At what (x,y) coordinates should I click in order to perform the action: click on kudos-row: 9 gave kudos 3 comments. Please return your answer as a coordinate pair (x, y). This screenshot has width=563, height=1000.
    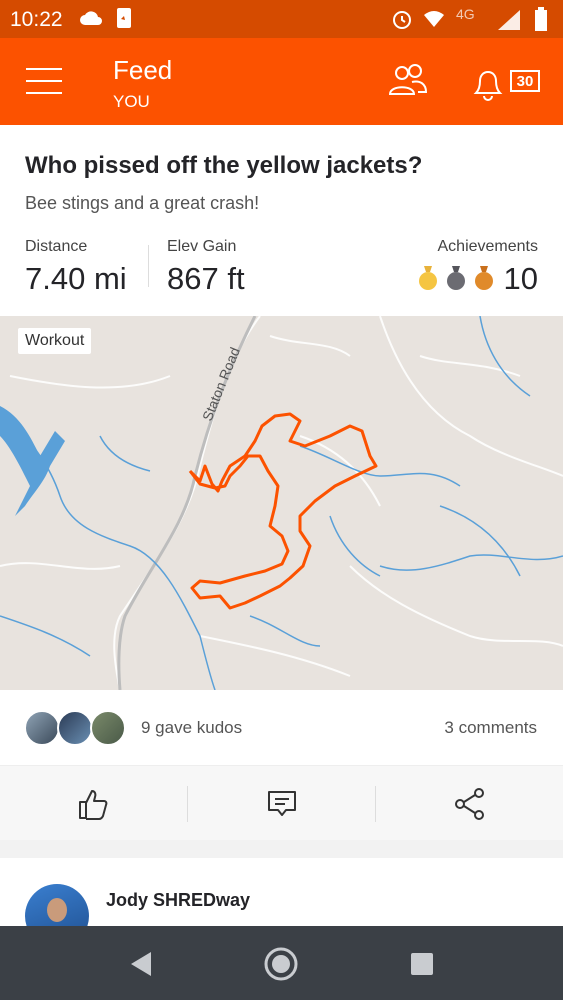
    Looking at the image, I should click on (281, 727).